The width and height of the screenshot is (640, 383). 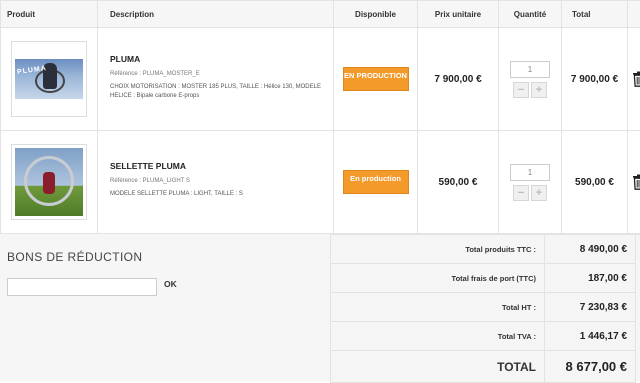 What do you see at coordinates (590, 307) in the screenshot?
I see `total-ht-value: 7 230,83 €` at bounding box center [590, 307].